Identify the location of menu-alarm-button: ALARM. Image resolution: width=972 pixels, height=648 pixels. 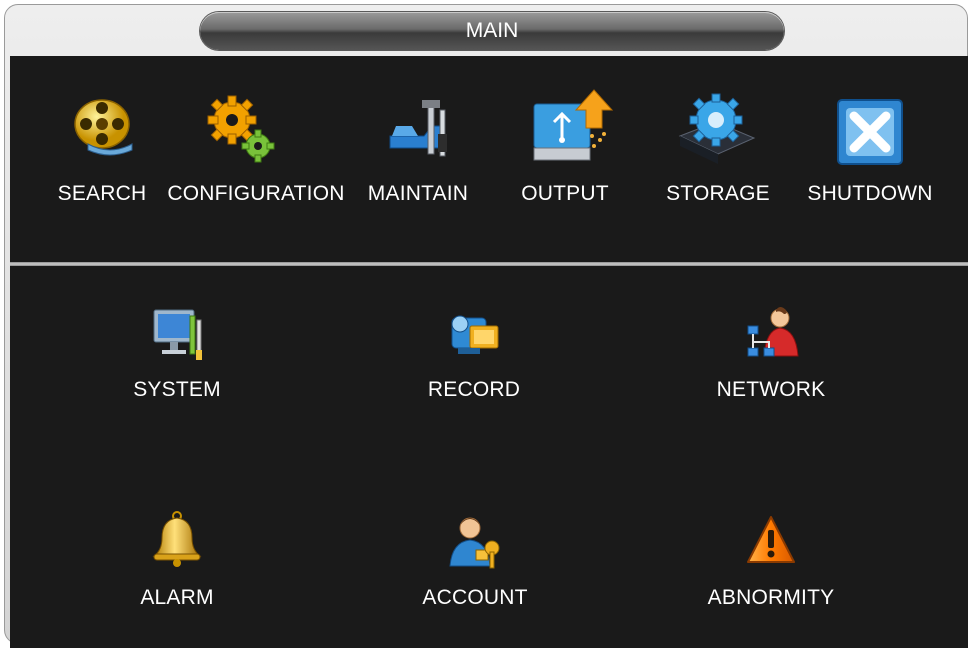
(177, 565).